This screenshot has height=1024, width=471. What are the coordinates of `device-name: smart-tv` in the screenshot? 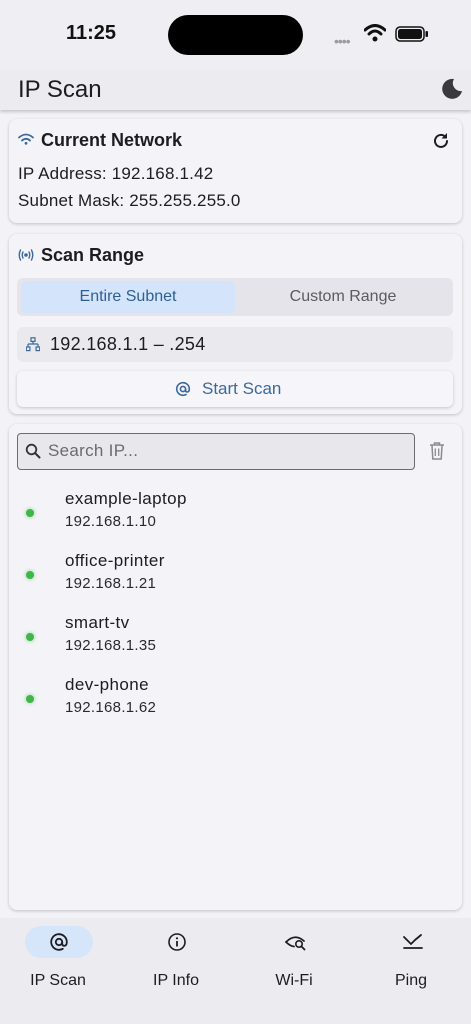 It's located at (97, 622).